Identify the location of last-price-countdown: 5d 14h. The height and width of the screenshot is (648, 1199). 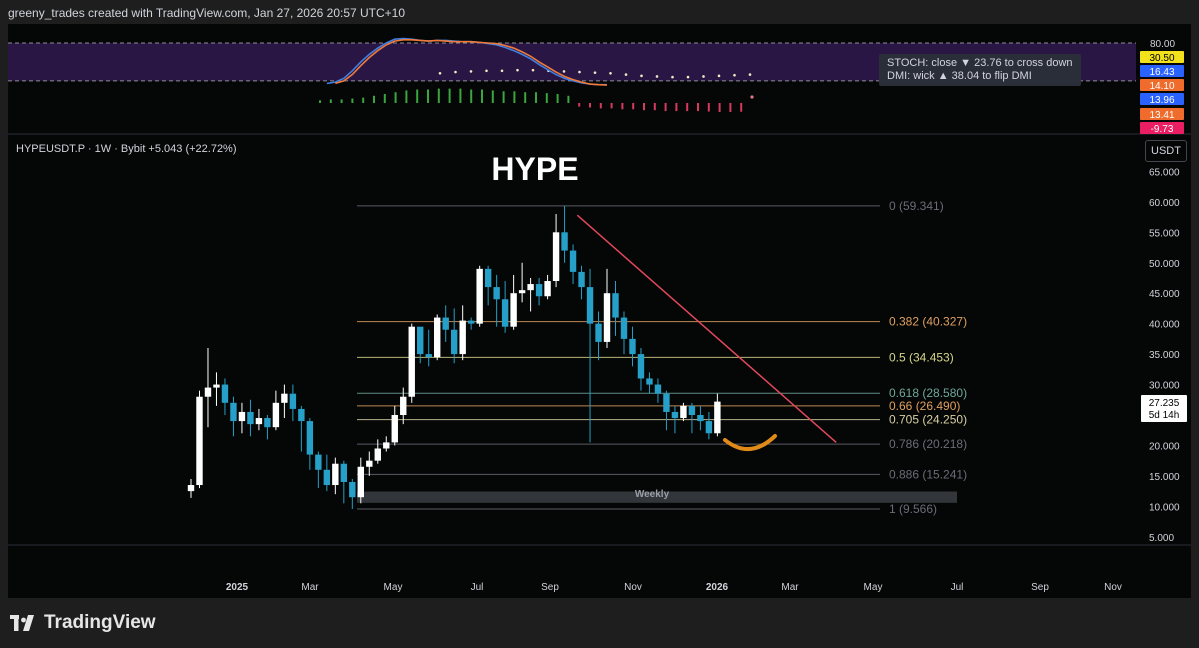
(1164, 415).